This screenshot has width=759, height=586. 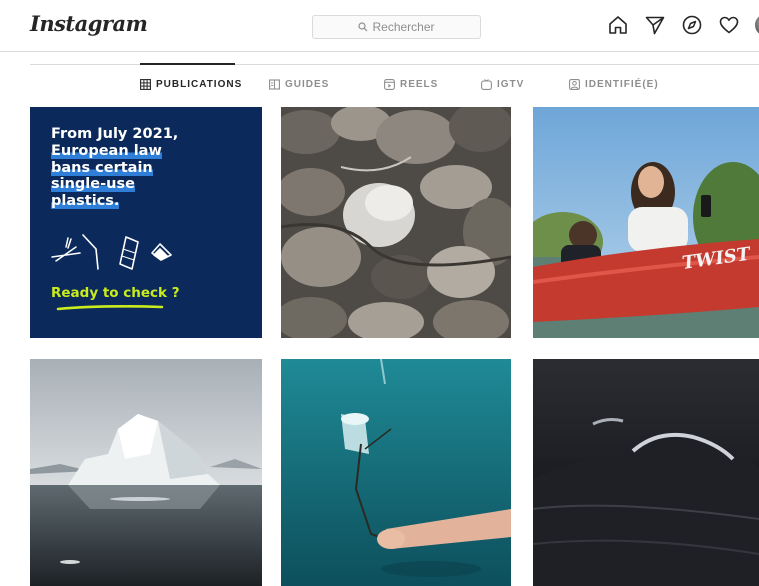 I want to click on tab-guides: GUIDES, so click(x=299, y=84).